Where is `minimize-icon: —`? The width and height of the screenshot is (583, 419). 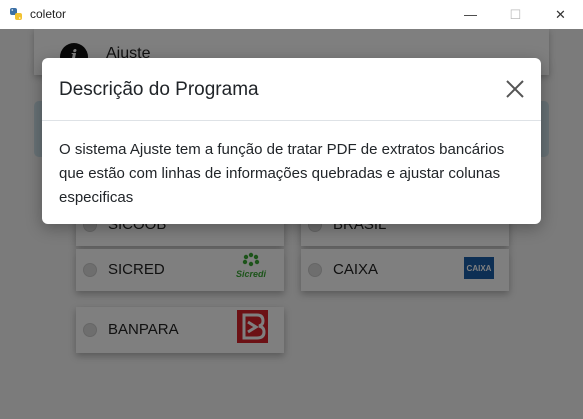 minimize-icon: — is located at coordinates (470, 14).